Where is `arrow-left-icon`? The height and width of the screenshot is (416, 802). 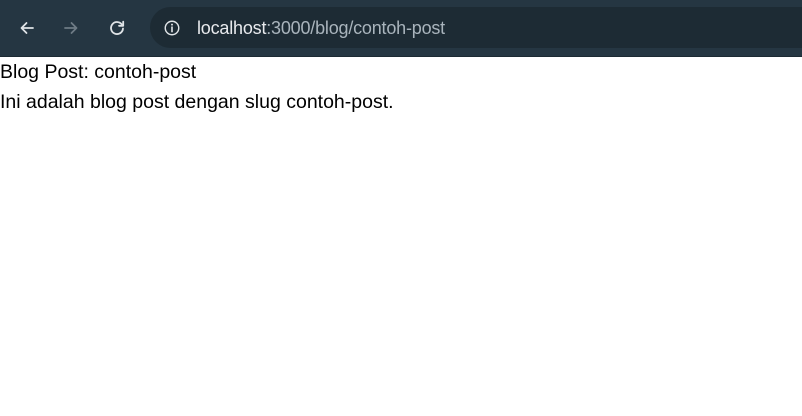
arrow-left-icon is located at coordinates (27, 28).